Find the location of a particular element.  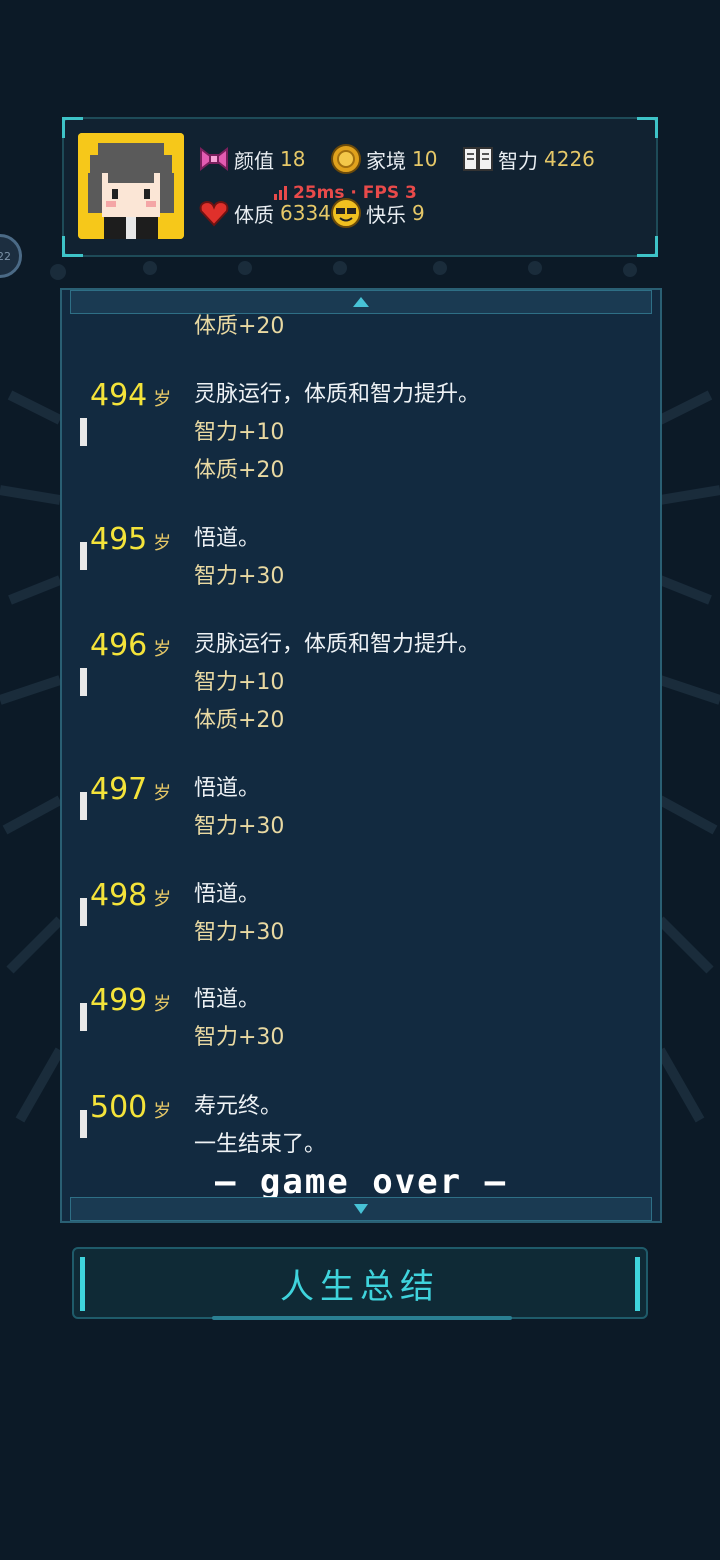

stat-value: 9 is located at coordinates (418, 213).